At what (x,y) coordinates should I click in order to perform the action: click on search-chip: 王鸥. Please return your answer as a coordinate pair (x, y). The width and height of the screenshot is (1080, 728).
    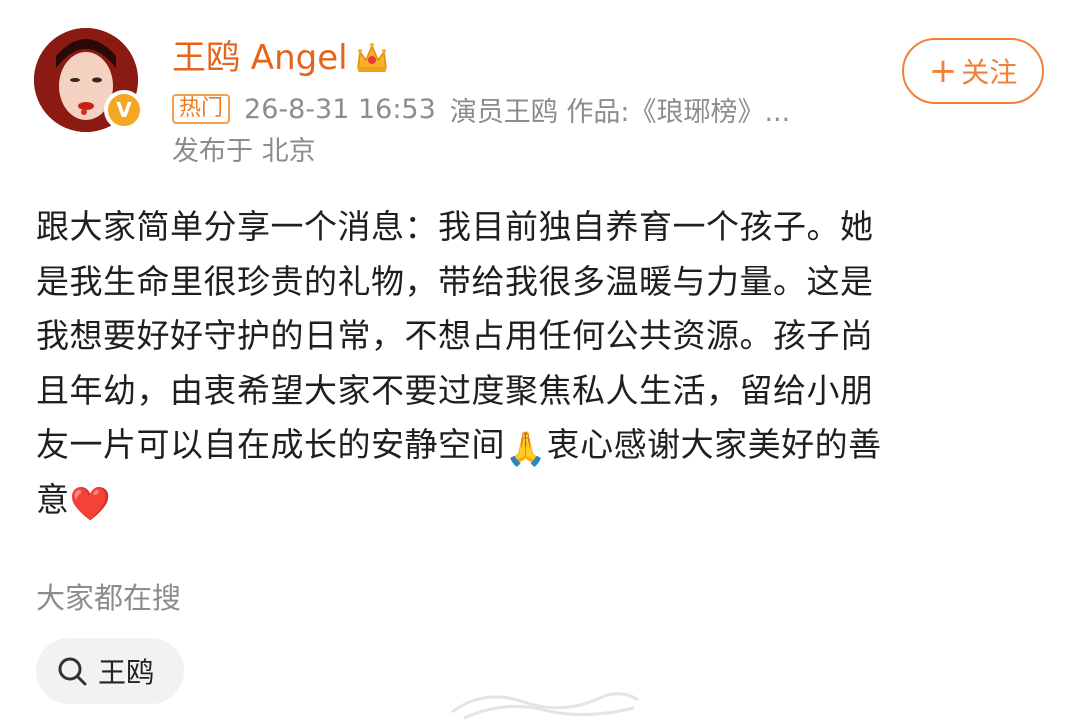
    Looking at the image, I should click on (110, 671).